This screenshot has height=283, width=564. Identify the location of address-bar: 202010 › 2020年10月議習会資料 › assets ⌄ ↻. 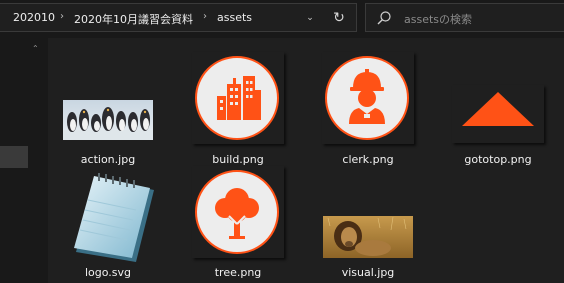
(178, 17).